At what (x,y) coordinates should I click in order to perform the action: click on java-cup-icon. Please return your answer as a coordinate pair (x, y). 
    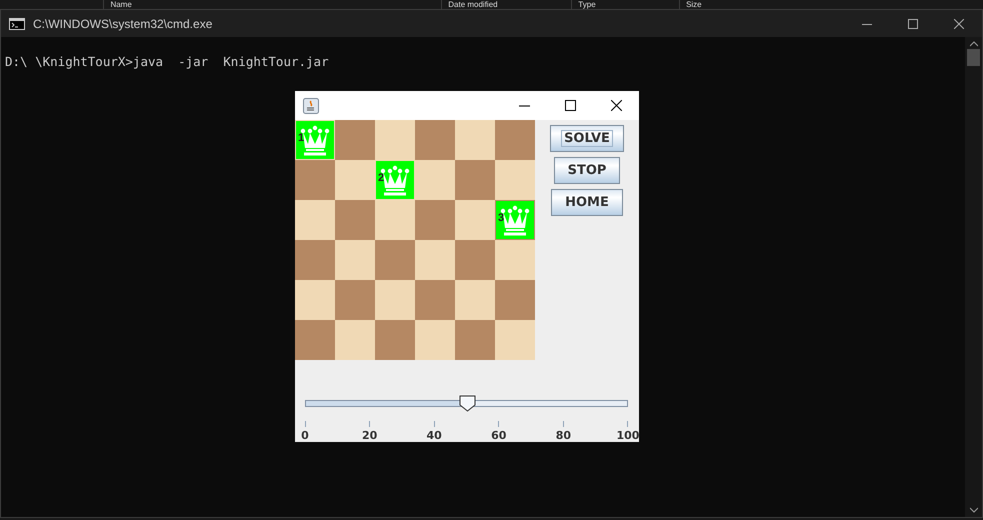
    Looking at the image, I should click on (311, 106).